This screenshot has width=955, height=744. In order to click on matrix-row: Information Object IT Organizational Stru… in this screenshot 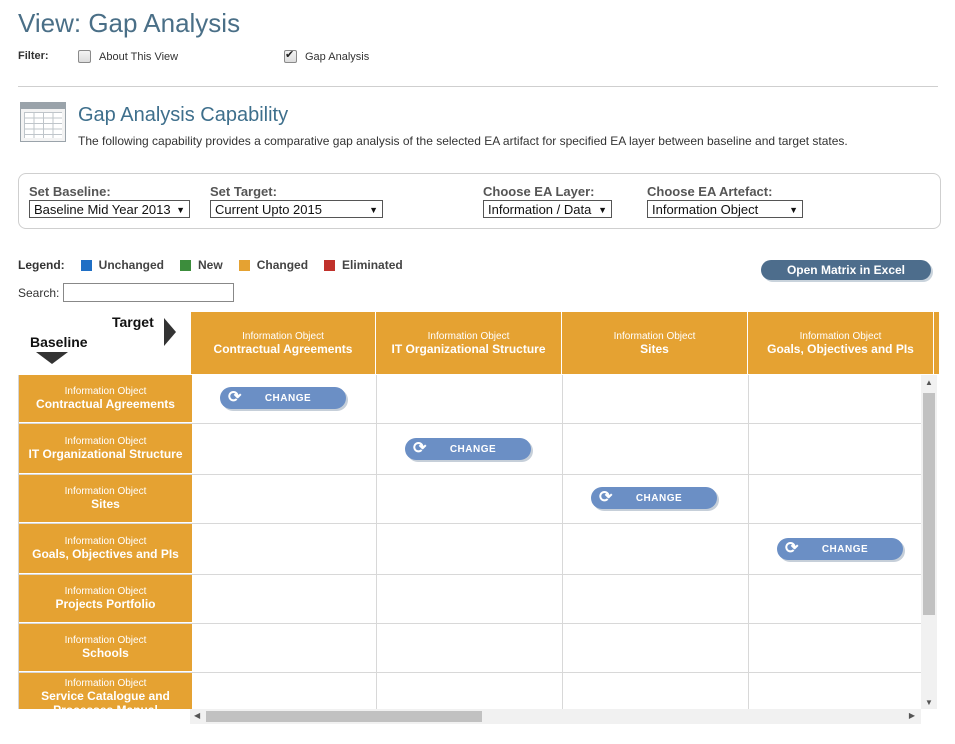, I will do `click(470, 449)`.